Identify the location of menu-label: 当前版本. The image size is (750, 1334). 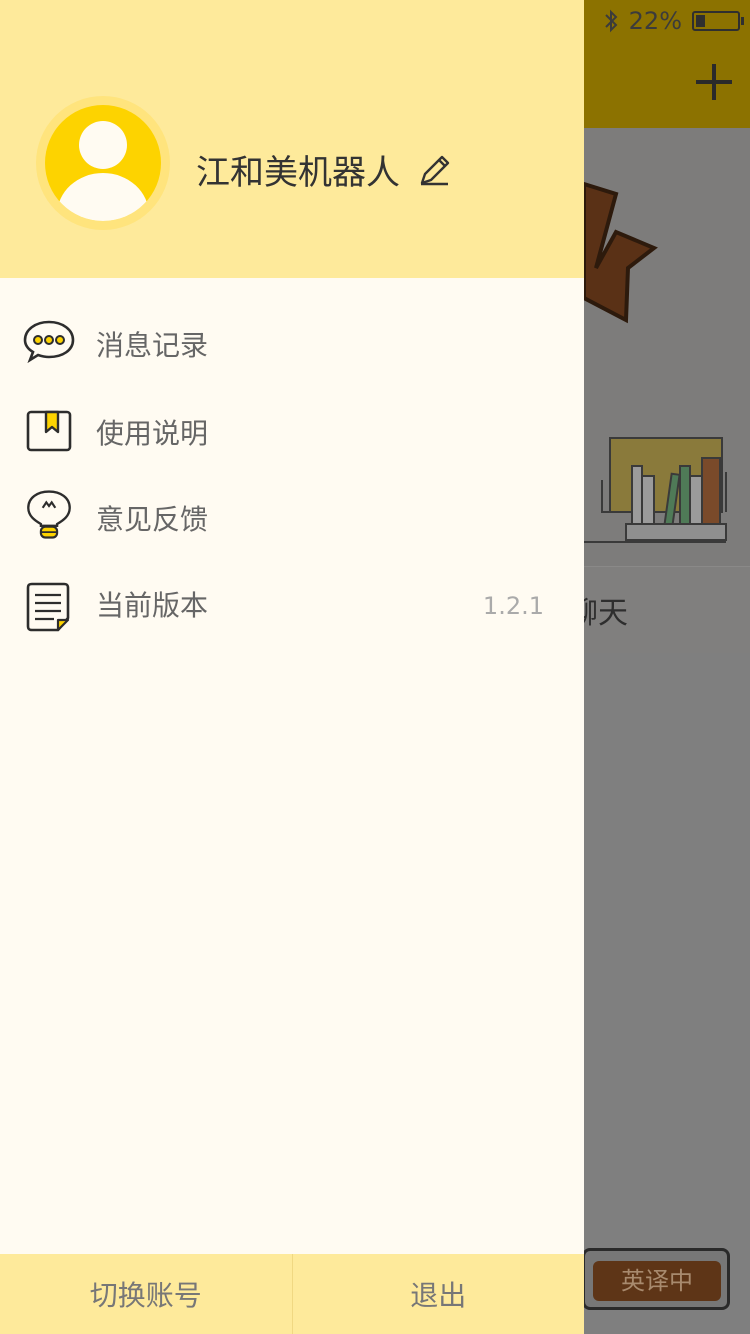
(152, 605).